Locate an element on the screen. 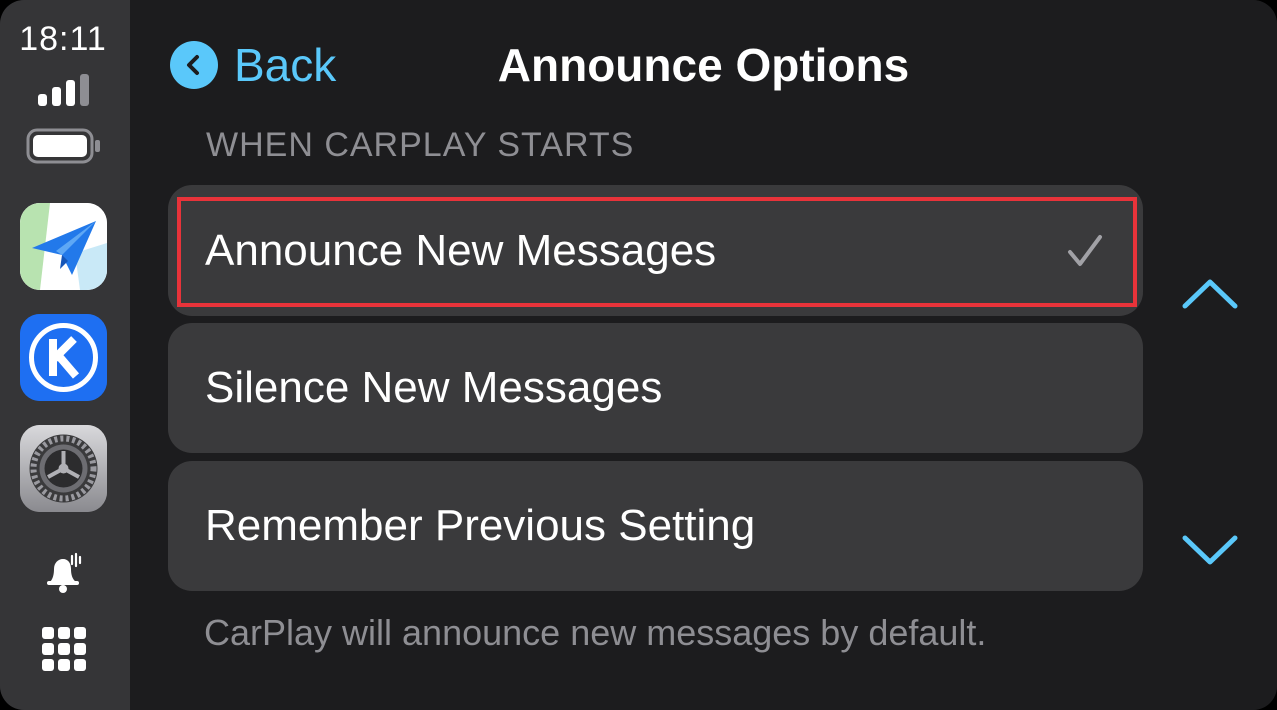 This screenshot has height=710, width=1277. sidebar: 18:11 is located at coordinates (65, 355).